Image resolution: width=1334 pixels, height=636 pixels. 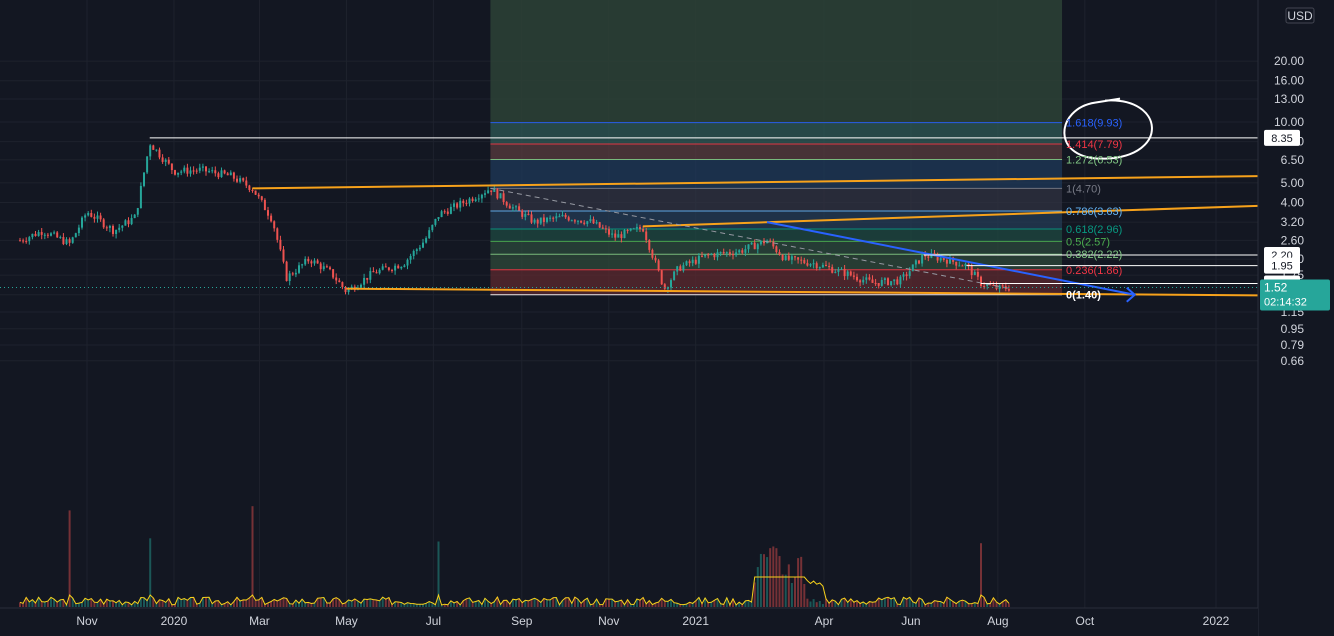 What do you see at coordinates (1094, 230) in the screenshot?
I see `fib-label-0.618: 0.618(2.96)` at bounding box center [1094, 230].